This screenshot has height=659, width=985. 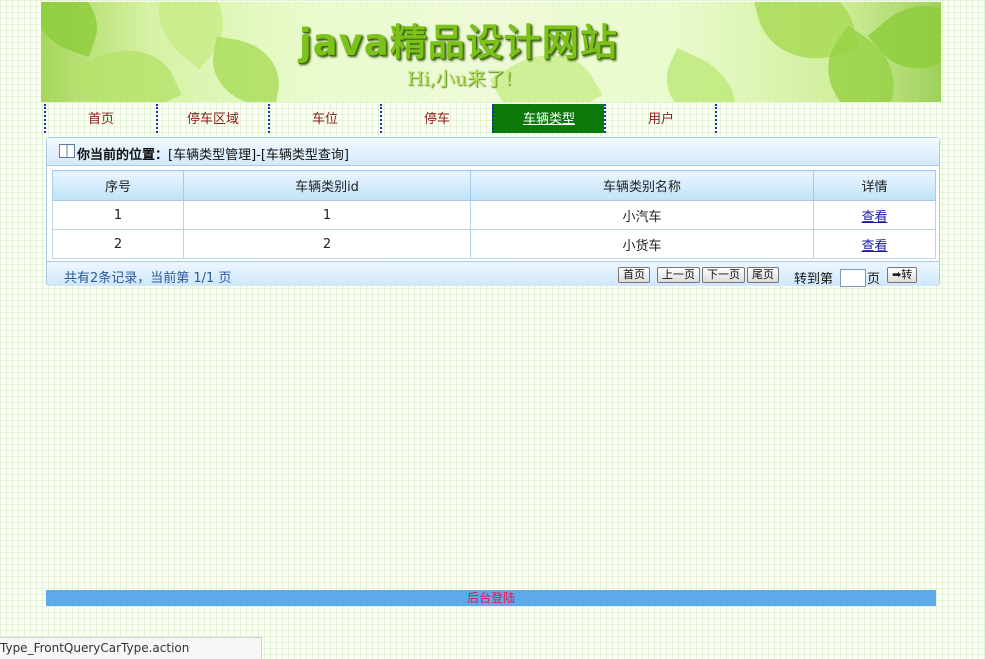 I want to click on site-title: java精品设计网站, so click(x=458, y=42).